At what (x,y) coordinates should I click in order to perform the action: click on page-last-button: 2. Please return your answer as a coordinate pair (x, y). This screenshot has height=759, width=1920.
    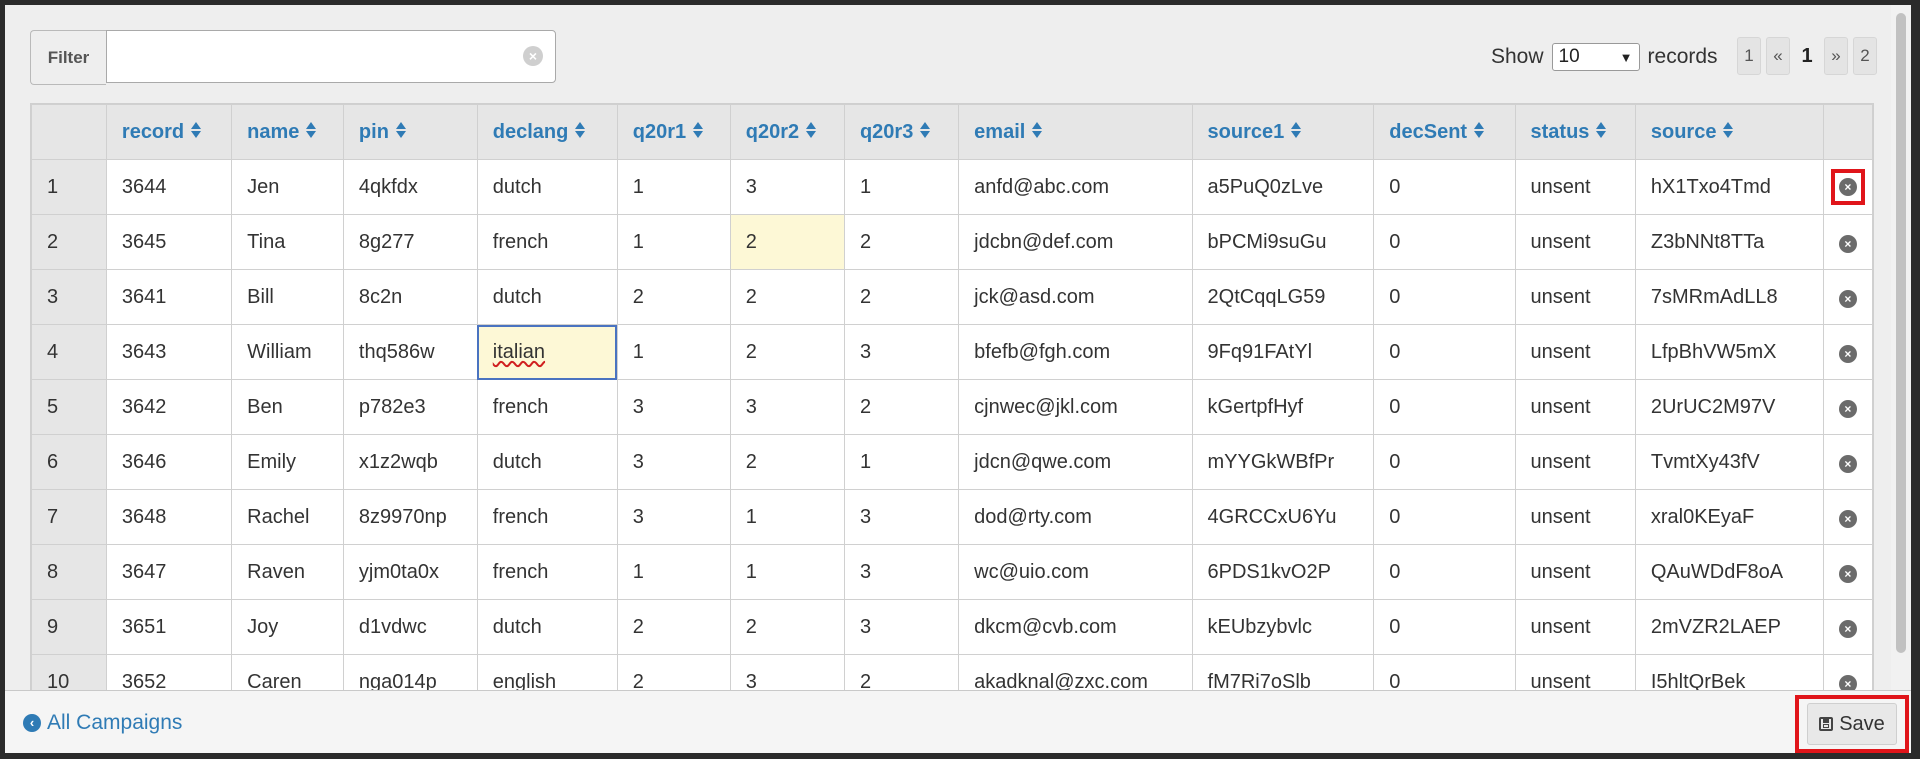
    Looking at the image, I should click on (1865, 56).